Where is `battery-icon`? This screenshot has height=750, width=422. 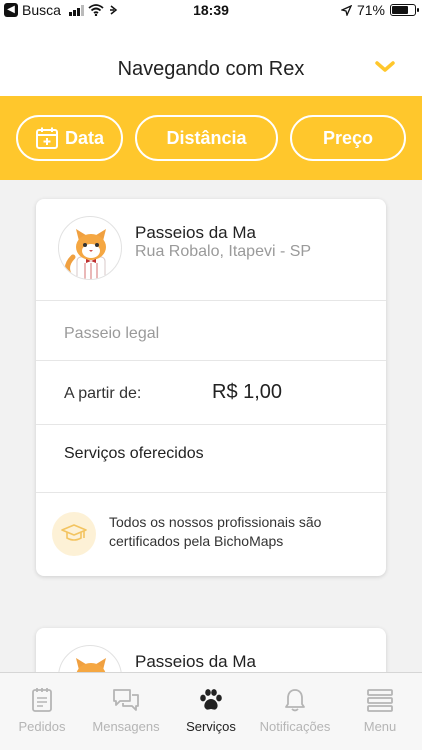
battery-icon is located at coordinates (404, 10).